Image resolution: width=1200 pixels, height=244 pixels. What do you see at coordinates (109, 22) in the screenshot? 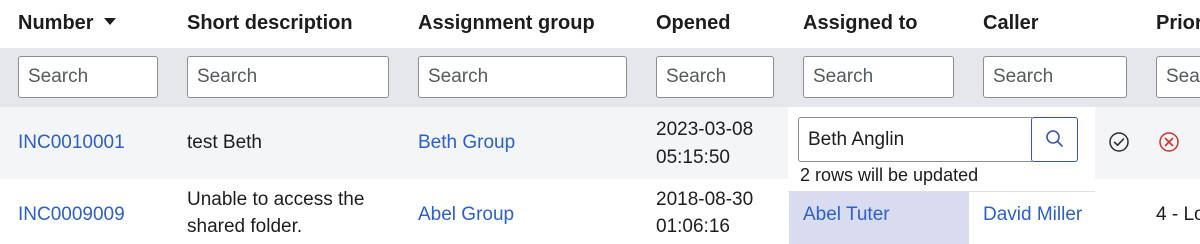
I see `sort-descending-icon` at bounding box center [109, 22].